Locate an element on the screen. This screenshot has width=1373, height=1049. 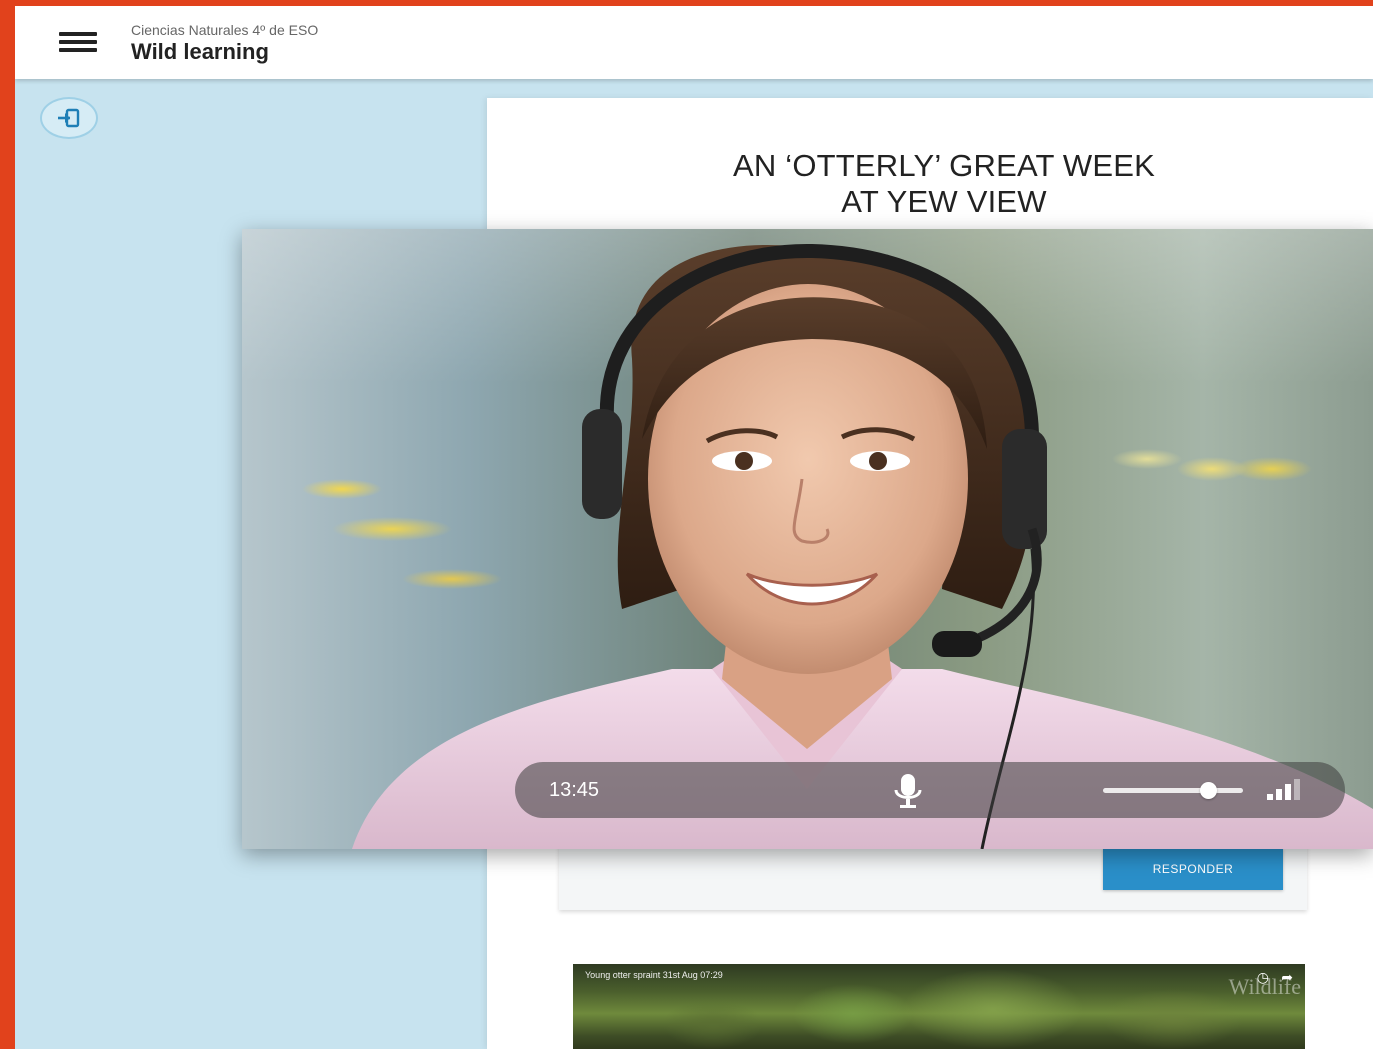
respond-button: RESPONDER is located at coordinates (1193, 869).